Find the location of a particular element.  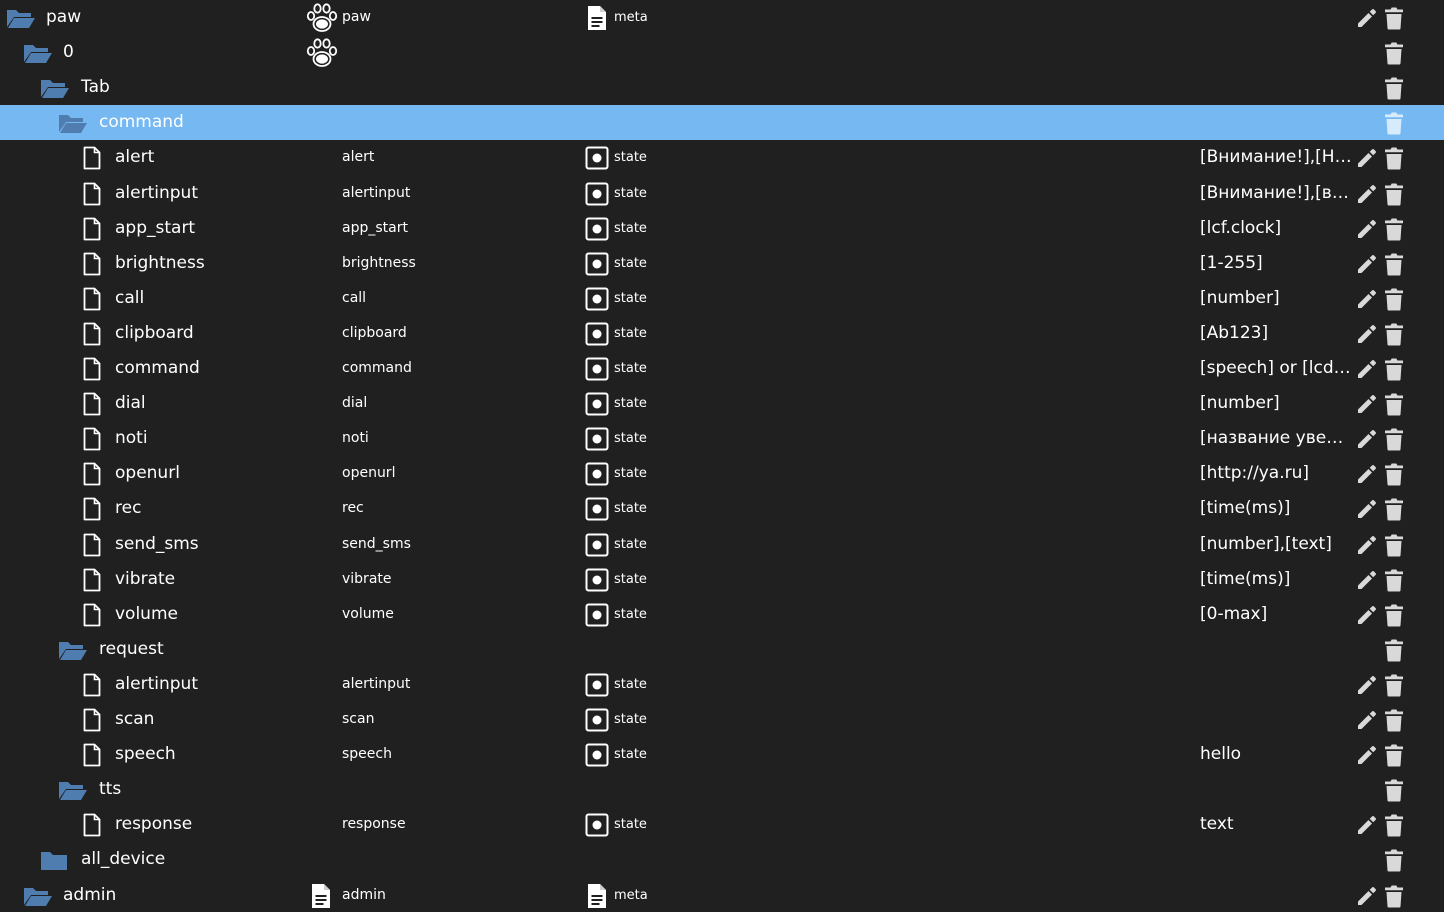

tree-state-row: brightness brightness state [1-255] is located at coordinates (722, 263).